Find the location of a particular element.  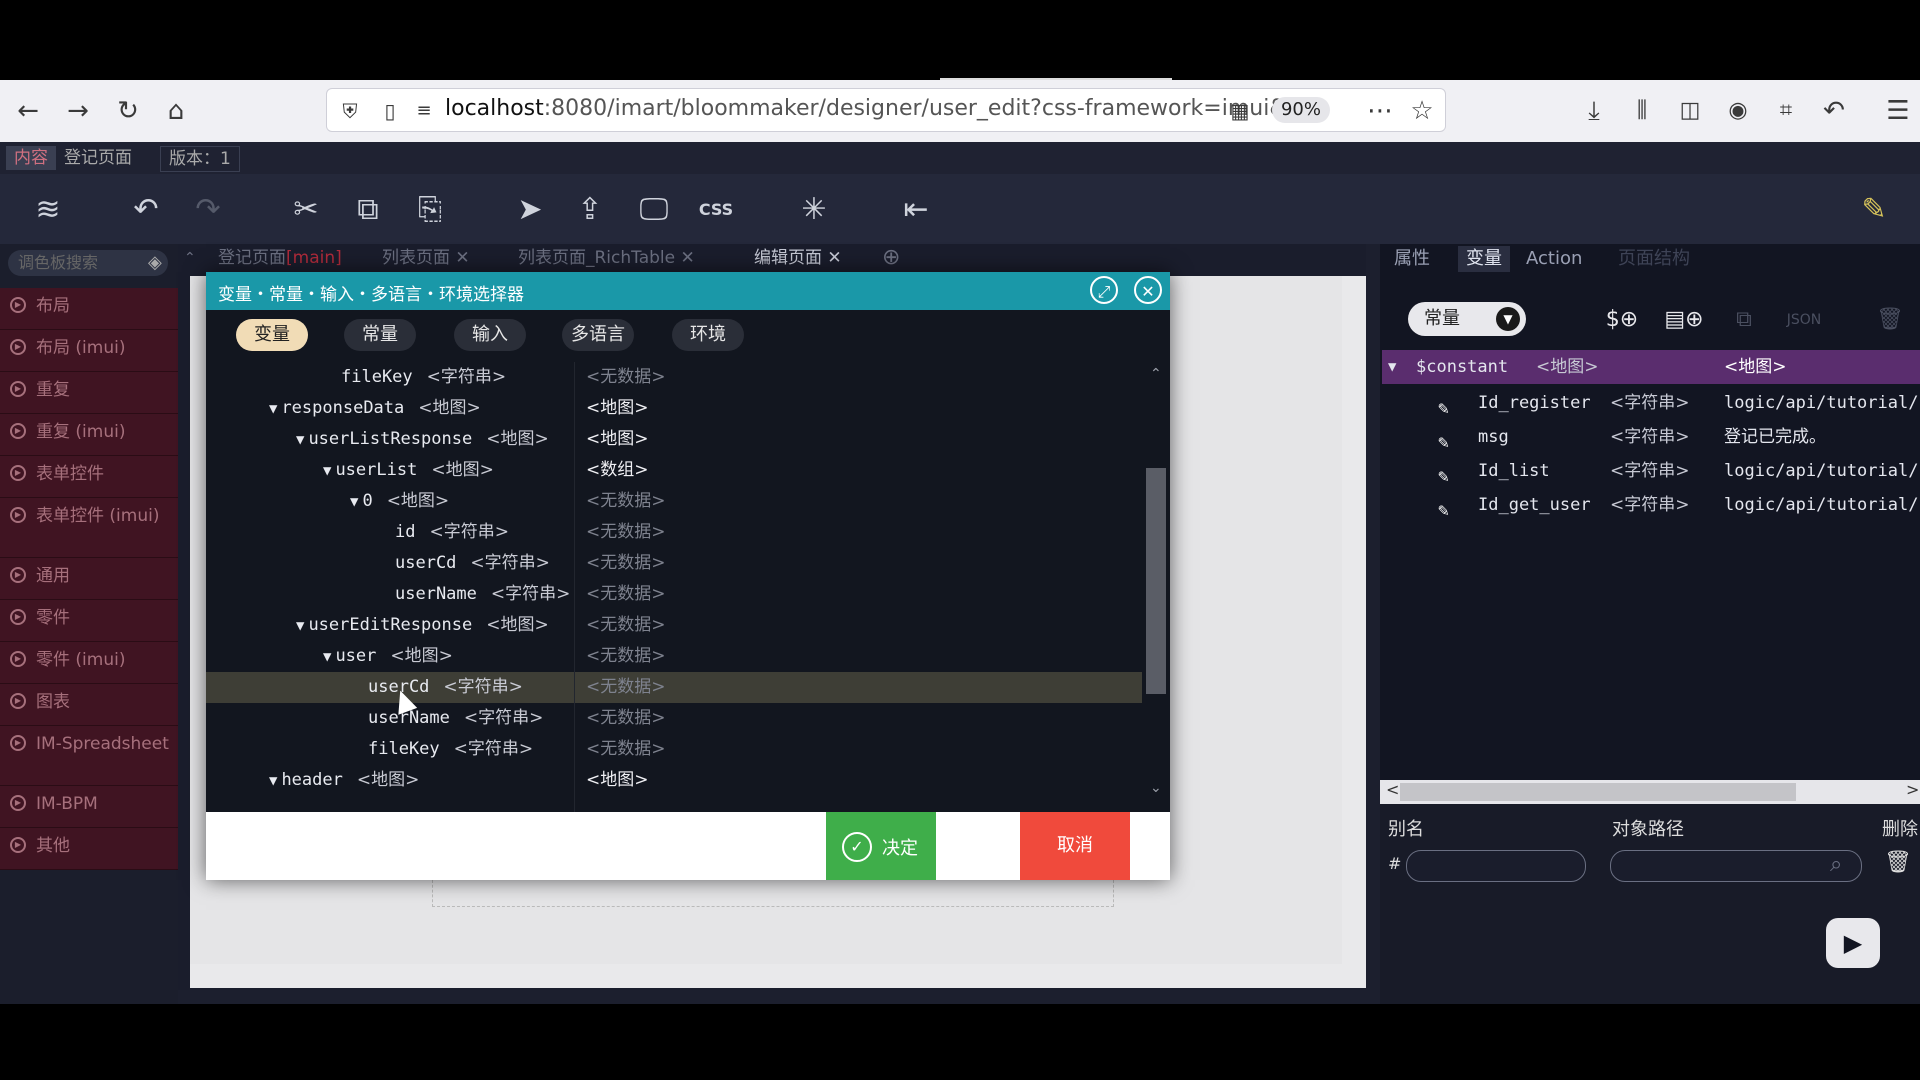

variable-type-select: 常量 ▼ is located at coordinates (1467, 319).